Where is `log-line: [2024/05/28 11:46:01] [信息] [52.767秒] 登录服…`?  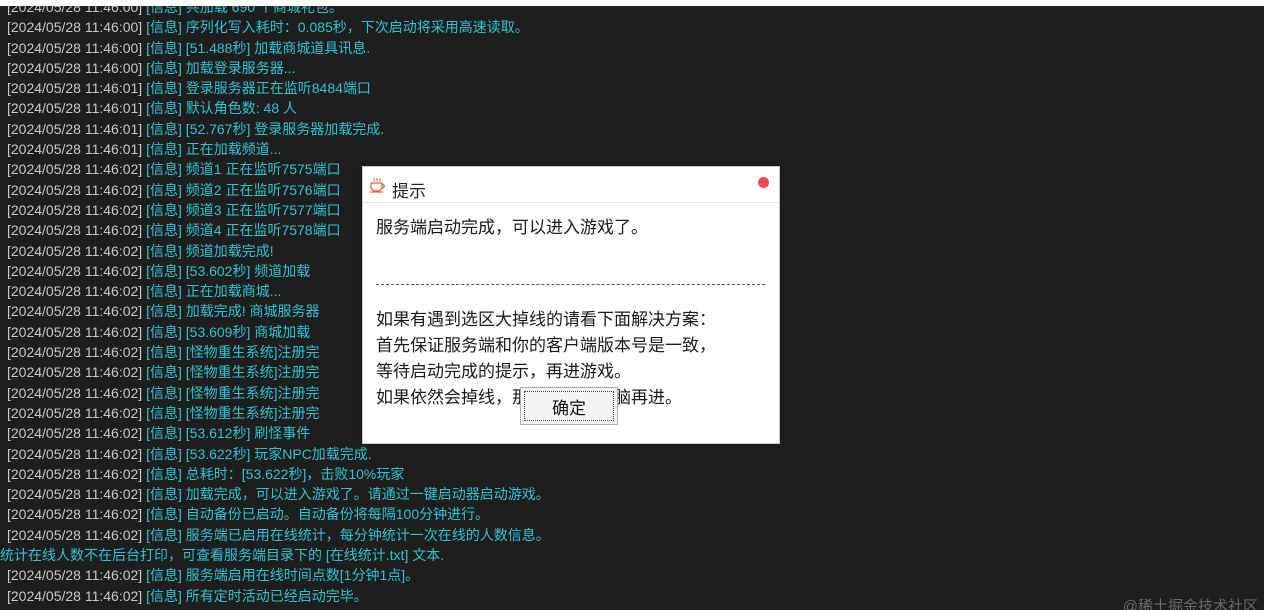
log-line: [2024/05/28 11:46:01] [信息] [52.767秒] 登录服… is located at coordinates (278, 129).